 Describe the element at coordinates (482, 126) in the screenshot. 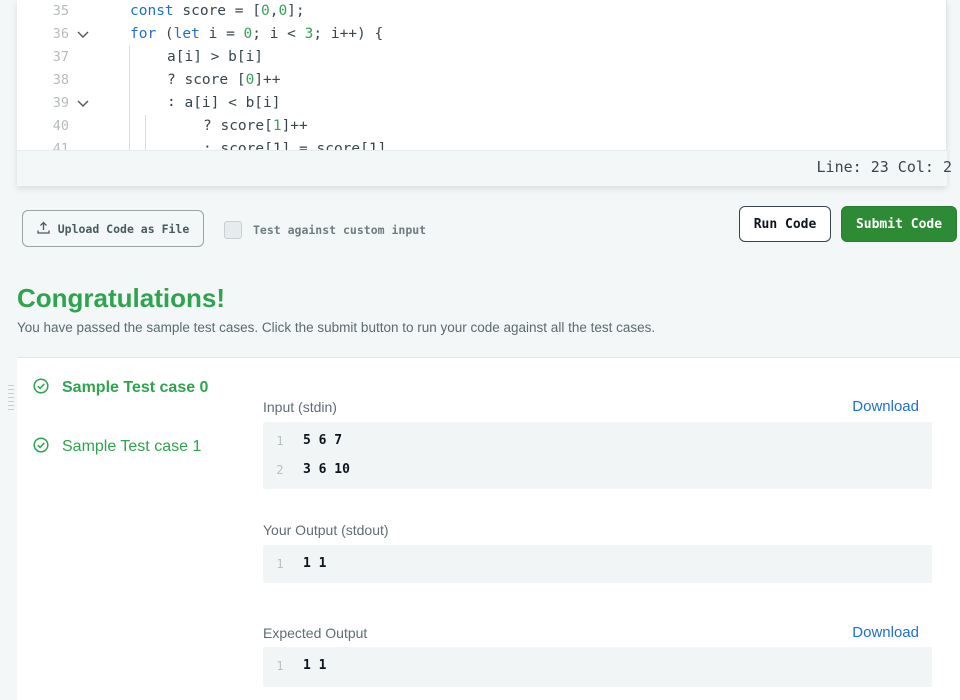

I see `code-line: 40 ? score[1]++` at that location.